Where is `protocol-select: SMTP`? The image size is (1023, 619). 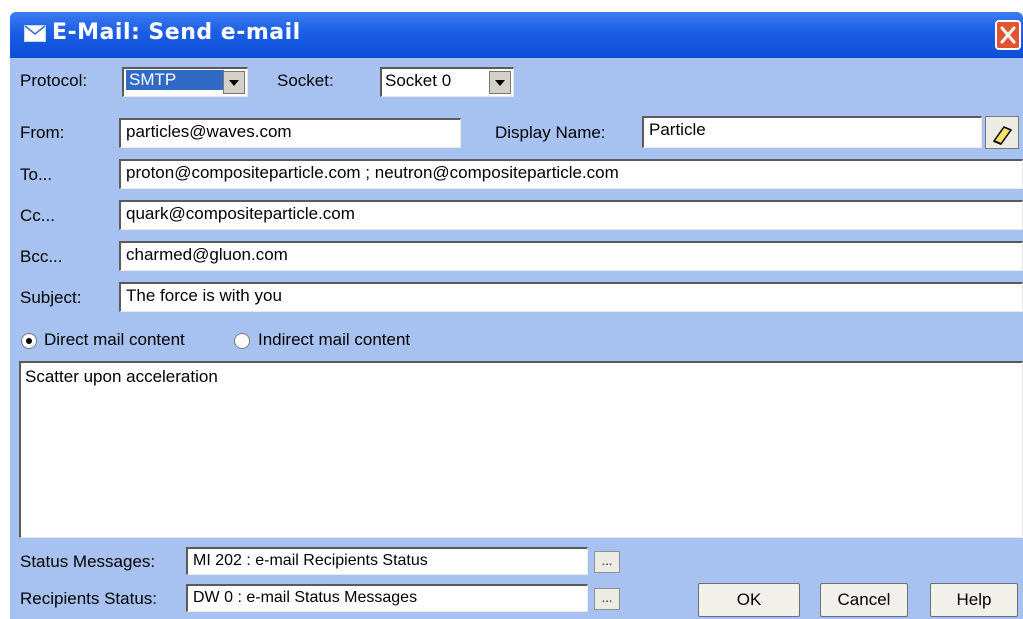 protocol-select: SMTP is located at coordinates (185, 82).